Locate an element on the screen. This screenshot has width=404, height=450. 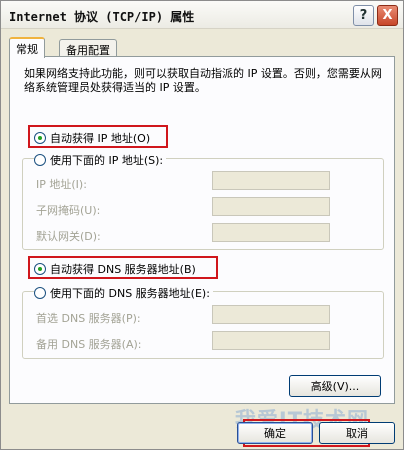
radio-manual-ip-label: 使用下面的 IP 地址(S): is located at coordinates (107, 160).